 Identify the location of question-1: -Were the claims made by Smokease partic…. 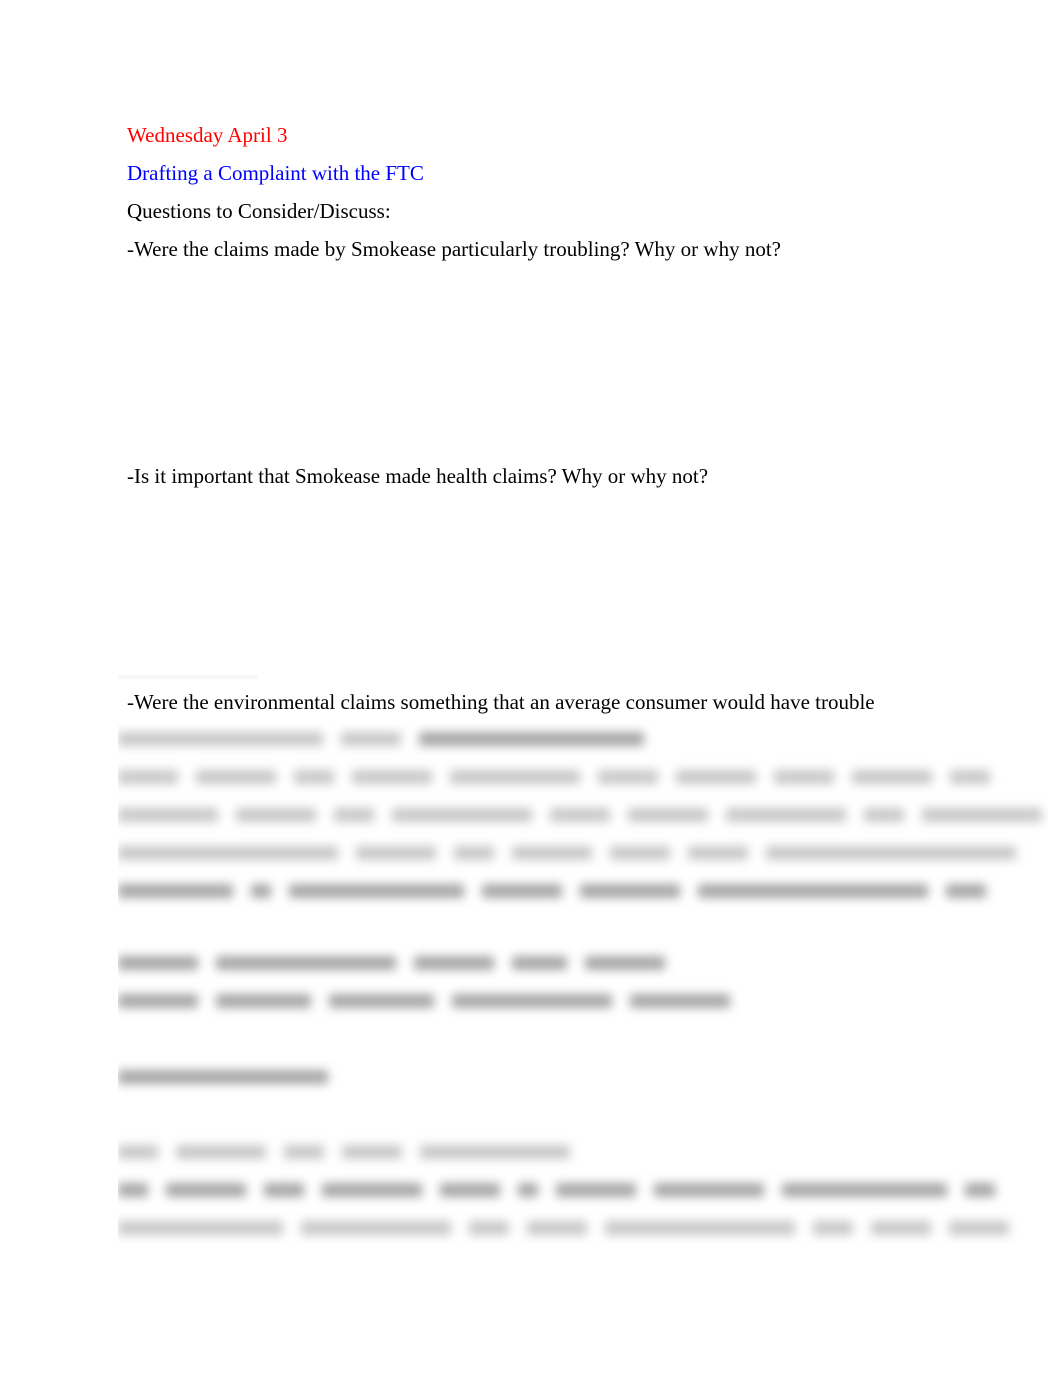
(454, 249).